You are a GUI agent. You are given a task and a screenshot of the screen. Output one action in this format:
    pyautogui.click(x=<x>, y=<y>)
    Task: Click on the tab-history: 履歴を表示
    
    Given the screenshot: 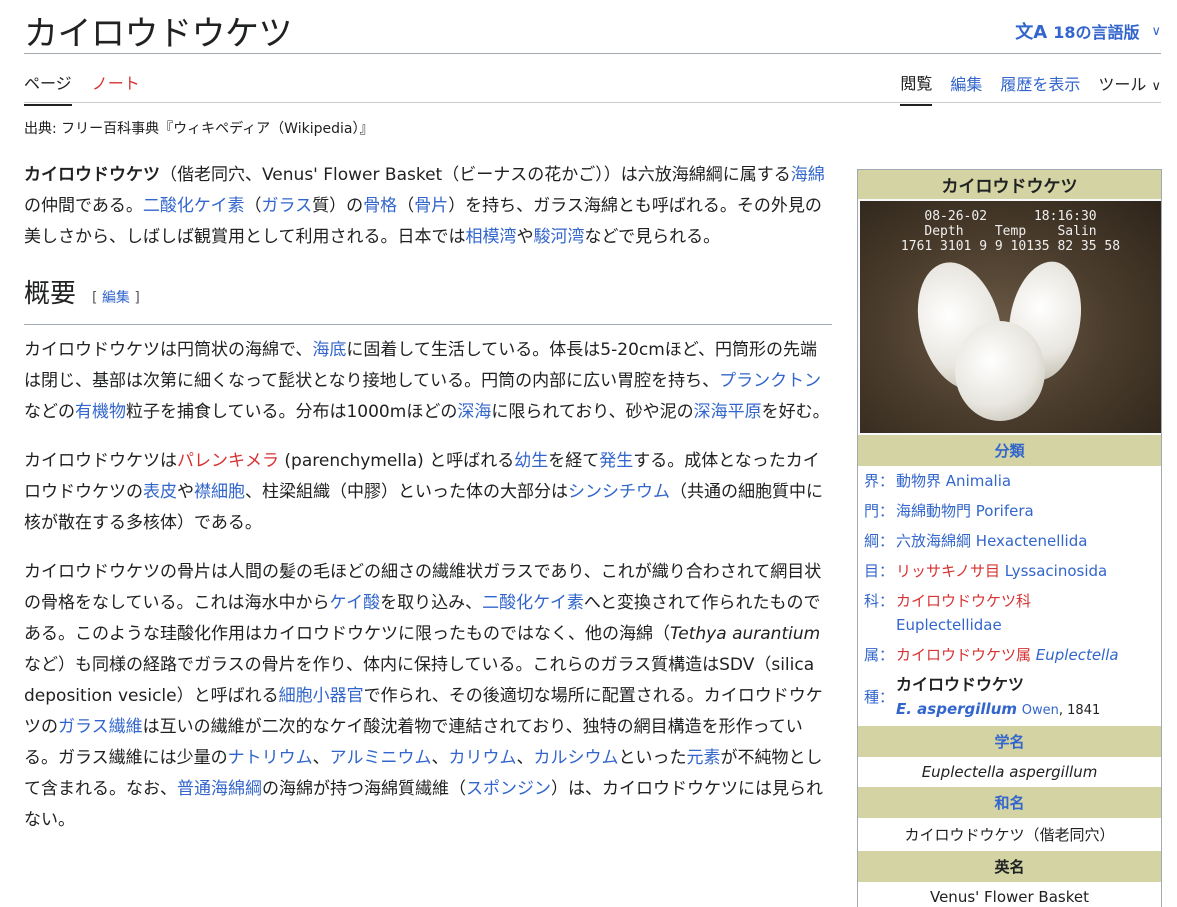 What is the action you would take?
    pyautogui.click(x=1040, y=88)
    